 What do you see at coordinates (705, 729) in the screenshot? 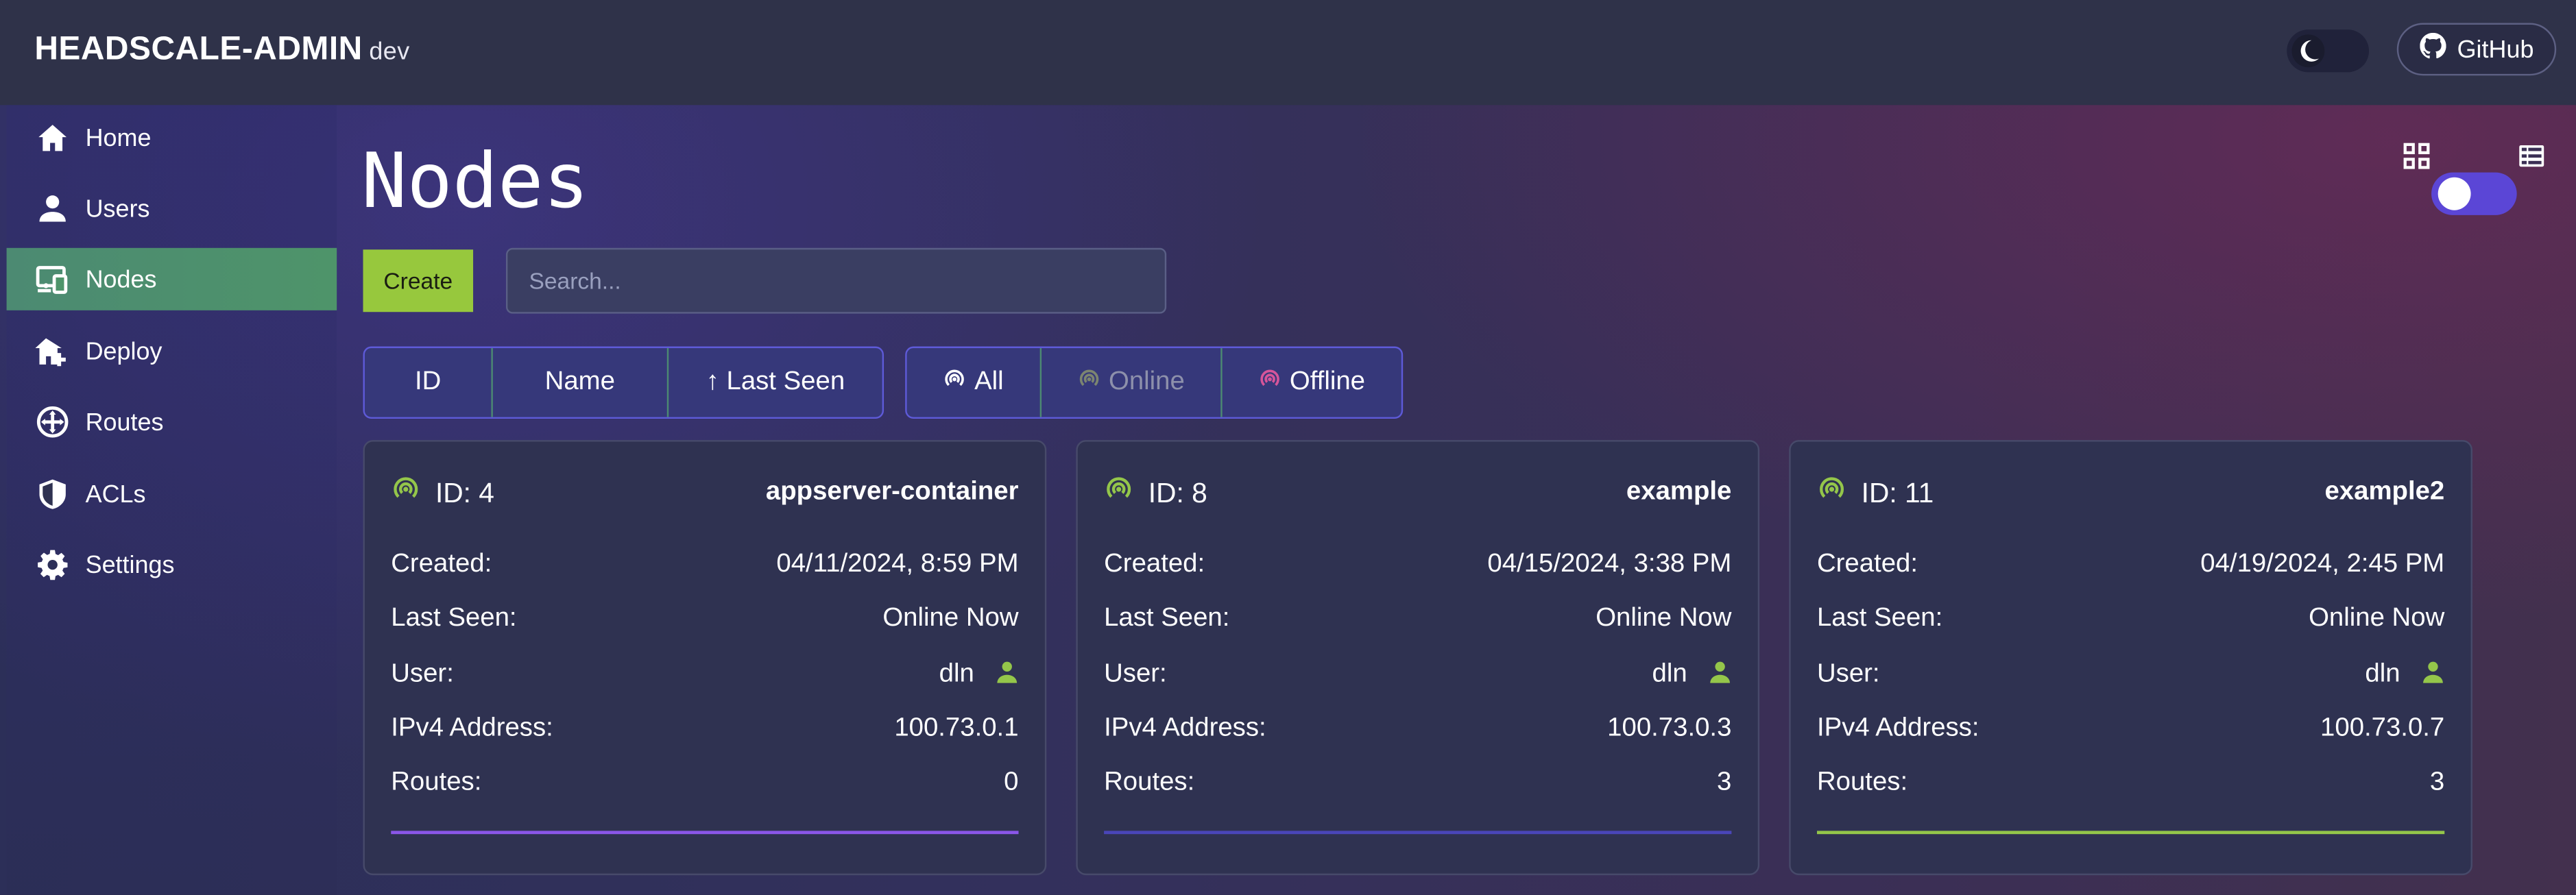
I see `ipv4-row: IPv4 Address: 100.73.0.1` at bounding box center [705, 729].